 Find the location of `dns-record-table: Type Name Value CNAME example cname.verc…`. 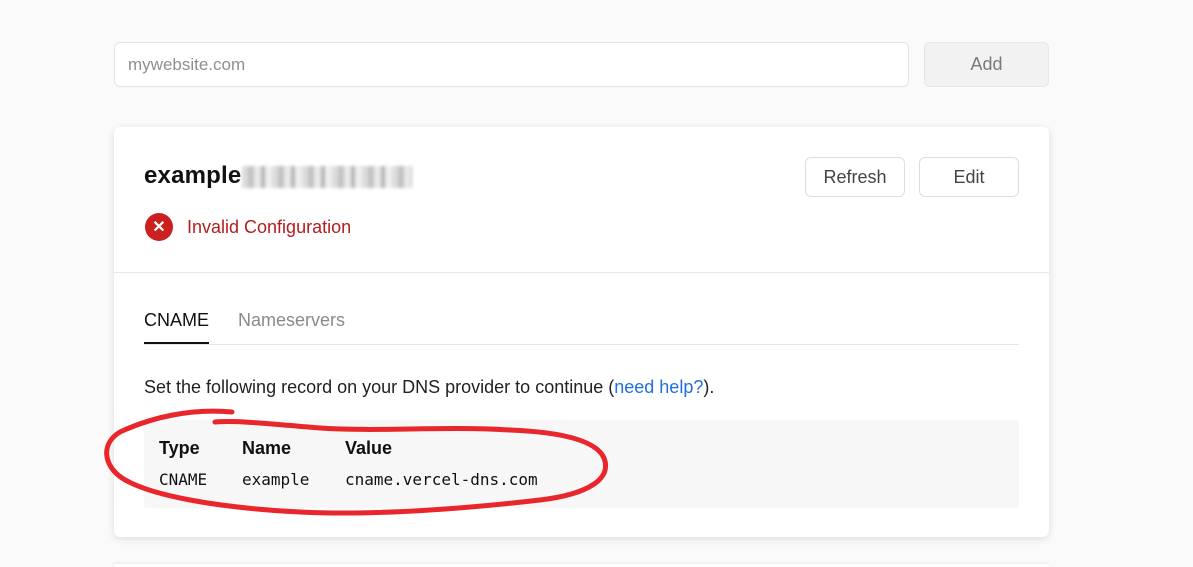

dns-record-table: Type Name Value CNAME example cname.verc… is located at coordinates (581, 464).